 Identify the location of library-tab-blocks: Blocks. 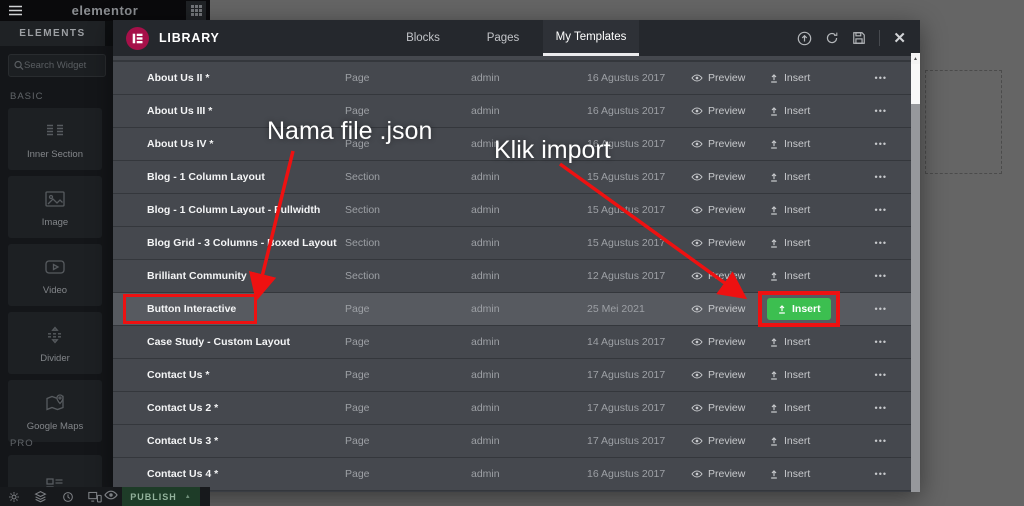
(423, 38).